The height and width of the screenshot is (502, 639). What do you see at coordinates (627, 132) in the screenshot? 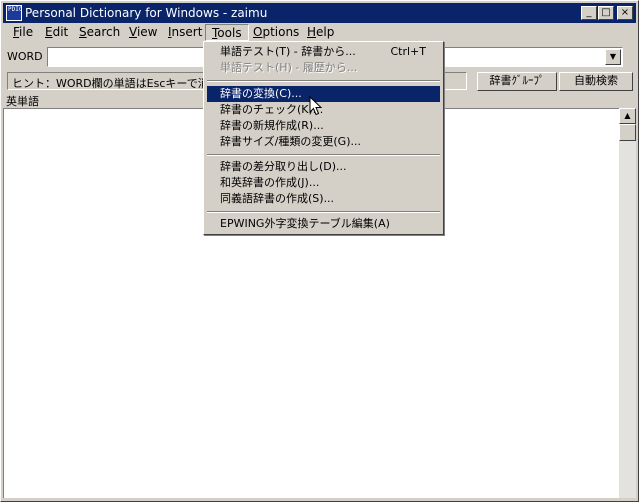
I see `scroll-thumb` at bounding box center [627, 132].